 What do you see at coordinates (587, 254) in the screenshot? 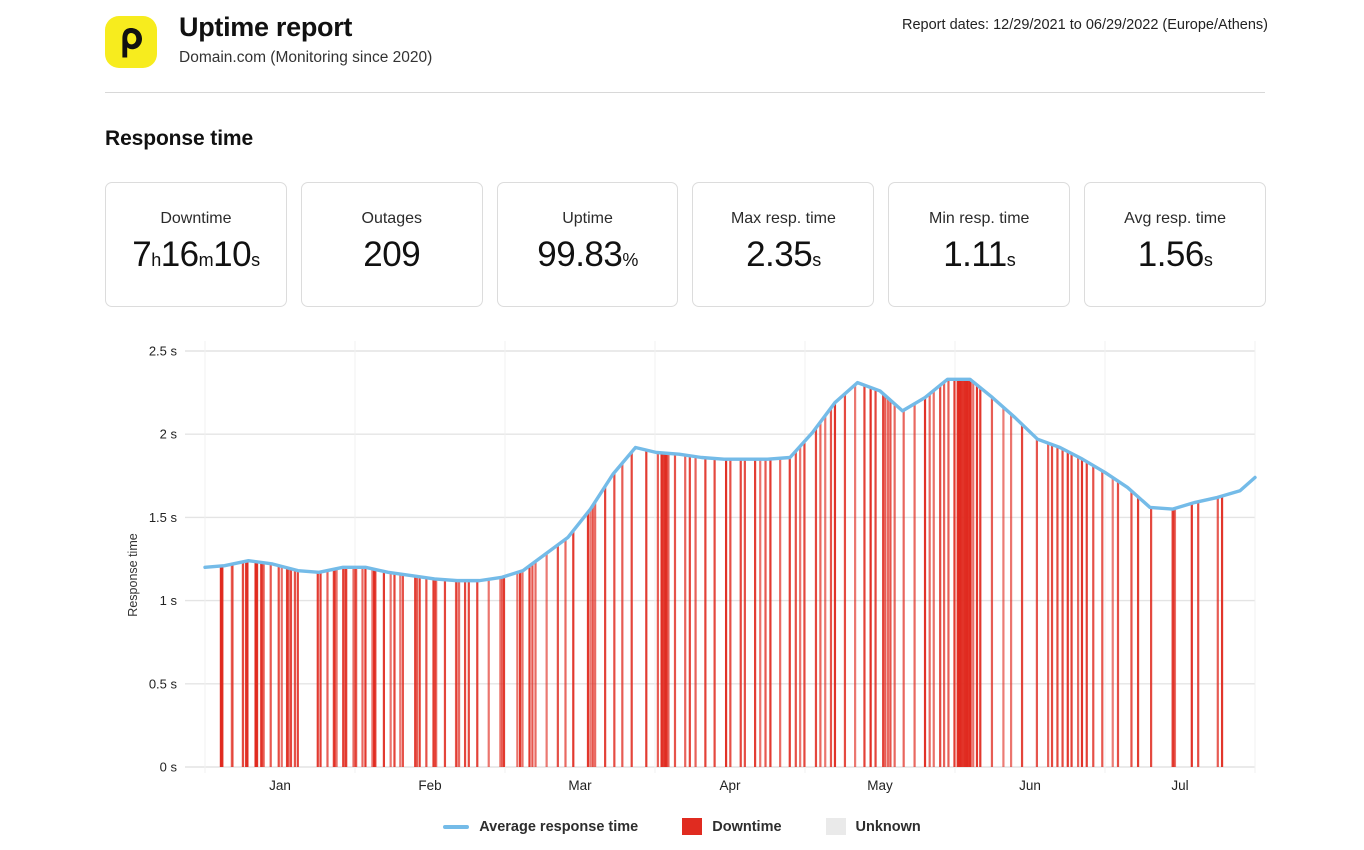
I see `stat-card-value: 99.83%` at bounding box center [587, 254].